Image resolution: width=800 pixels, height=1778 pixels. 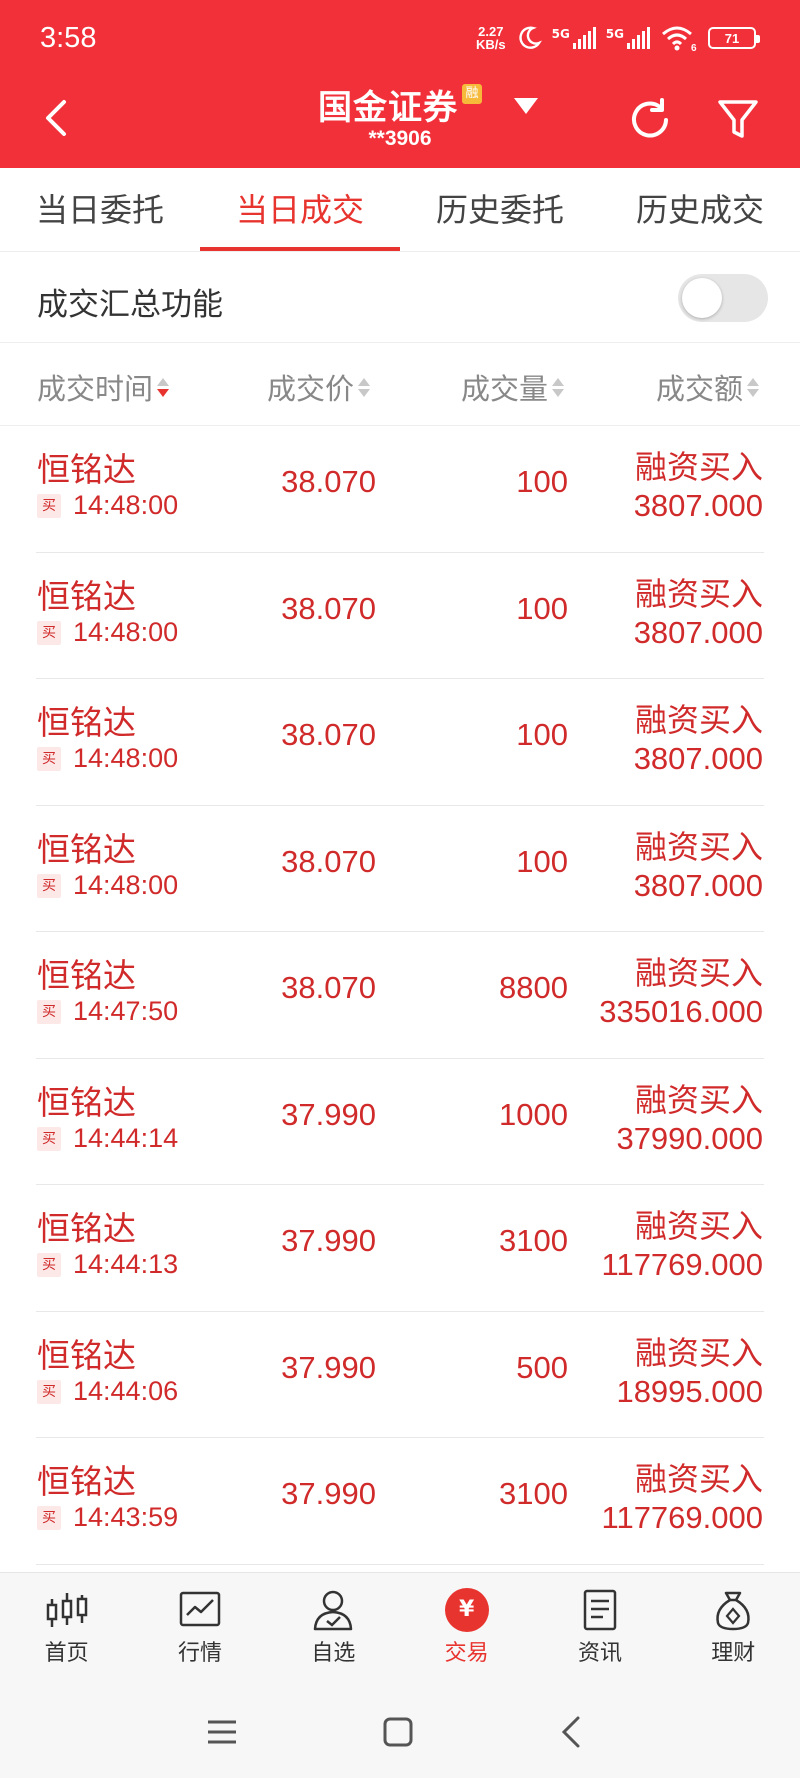 I want to click on trade-qty: 500, so click(x=542, y=1367).